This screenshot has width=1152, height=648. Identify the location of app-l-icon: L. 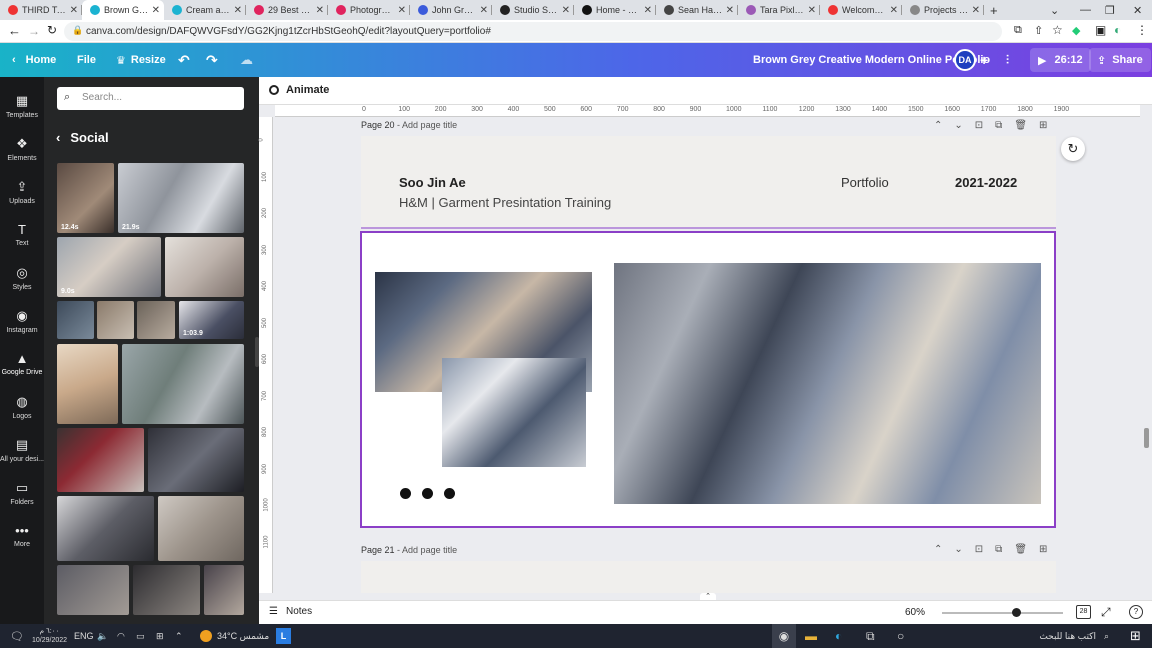
(283, 636).